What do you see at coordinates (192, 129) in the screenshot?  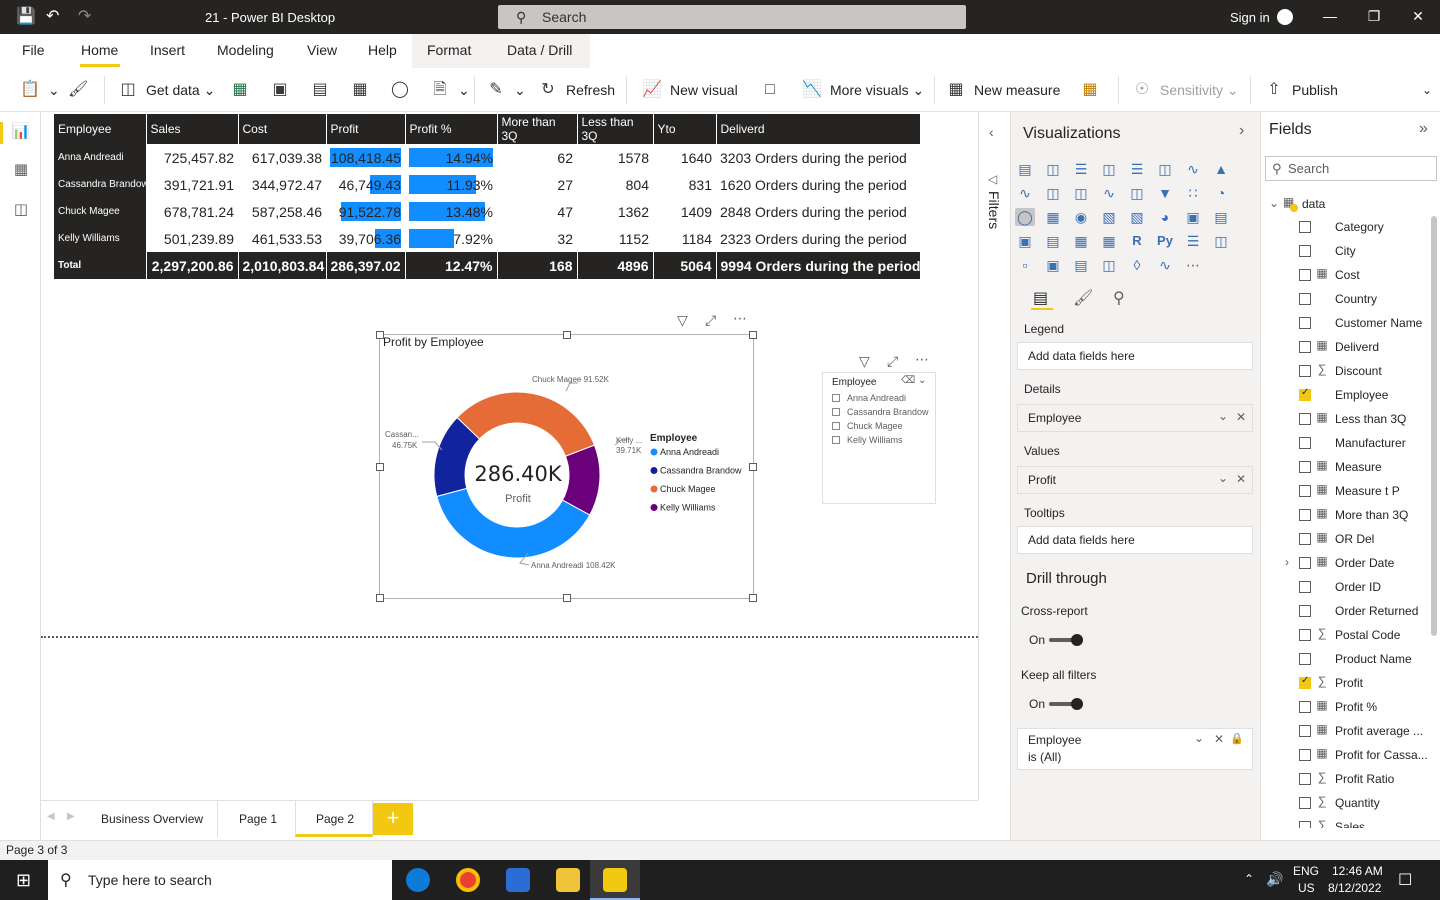 I see `matrix-column-header: Sales` at bounding box center [192, 129].